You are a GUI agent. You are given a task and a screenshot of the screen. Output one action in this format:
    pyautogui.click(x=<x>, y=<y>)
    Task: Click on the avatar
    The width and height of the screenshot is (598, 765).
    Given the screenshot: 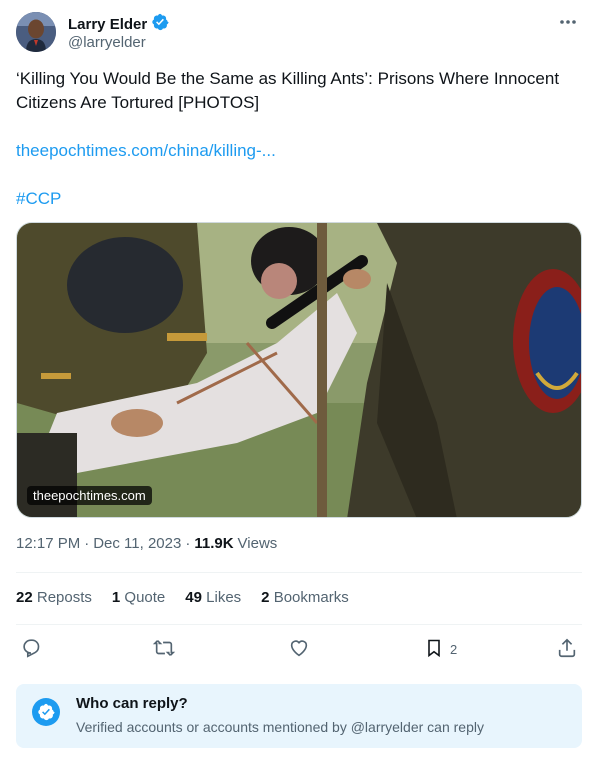 What is the action you would take?
    pyautogui.click(x=36, y=32)
    